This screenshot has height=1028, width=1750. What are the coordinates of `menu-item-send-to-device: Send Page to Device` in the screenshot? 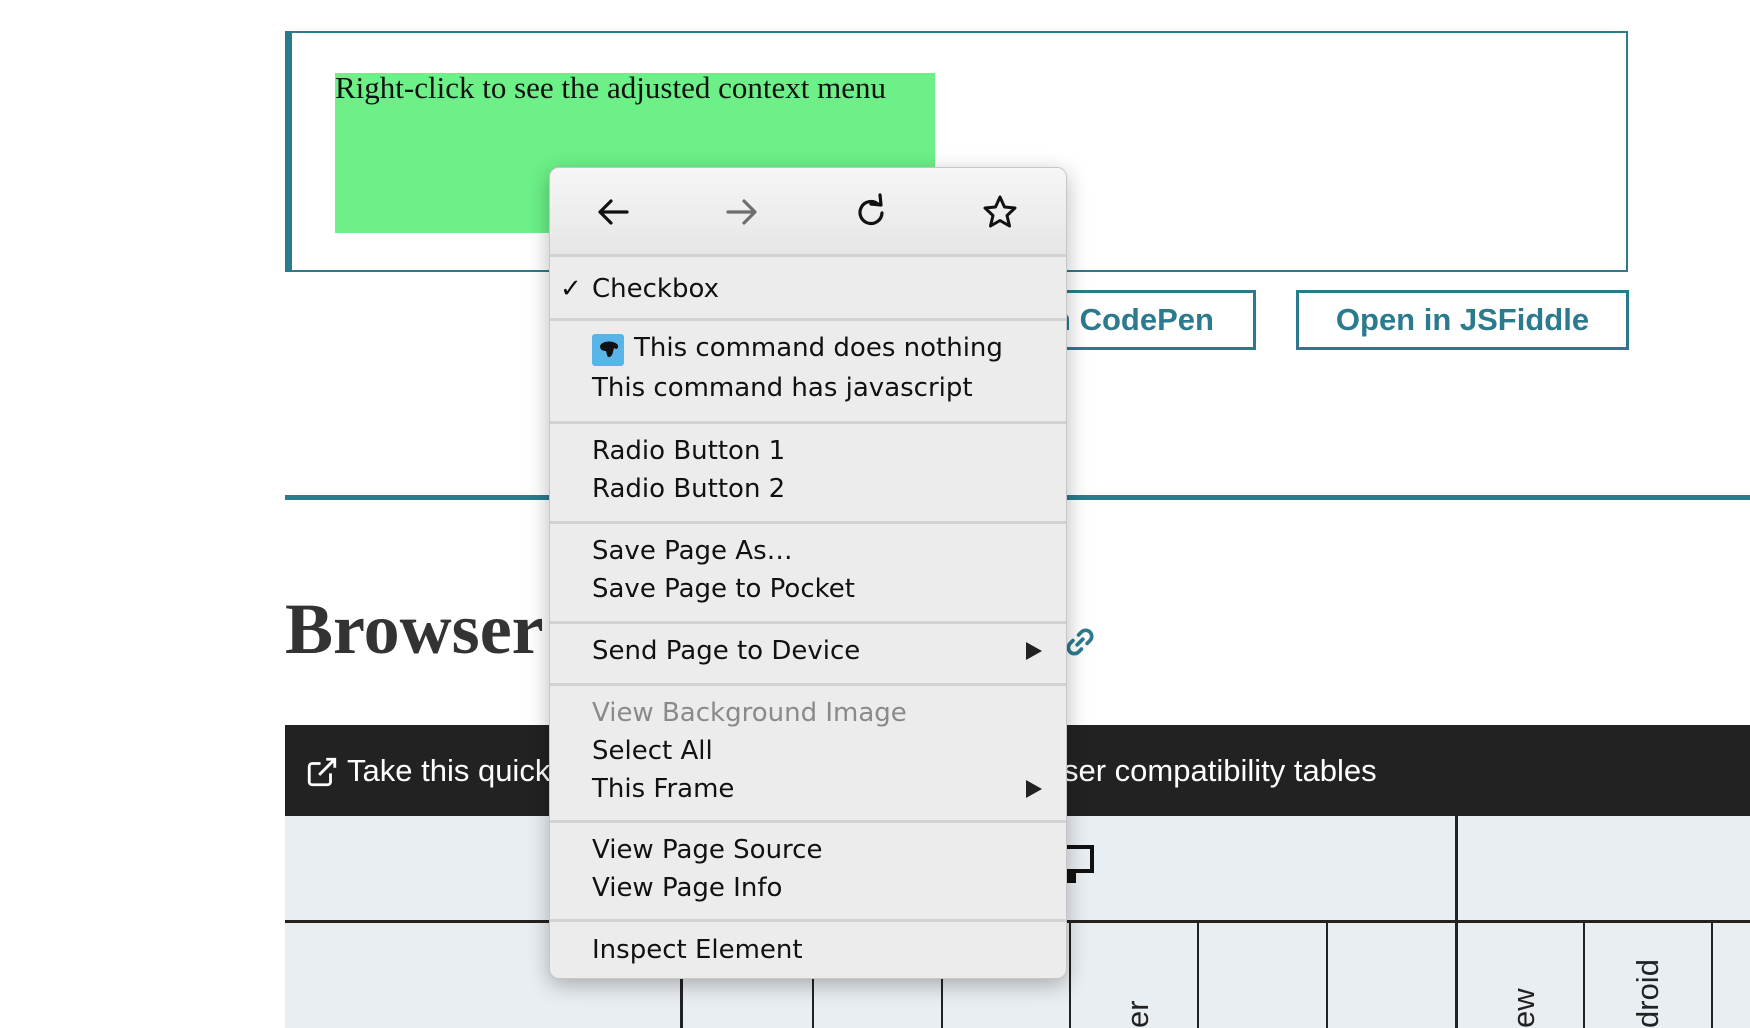 It's located at (726, 651).